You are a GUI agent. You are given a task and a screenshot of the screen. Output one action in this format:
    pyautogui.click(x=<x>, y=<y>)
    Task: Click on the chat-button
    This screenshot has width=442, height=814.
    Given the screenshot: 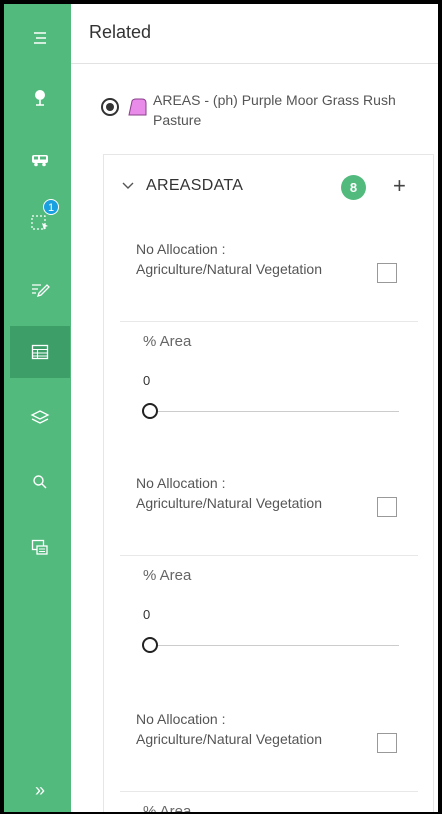 What is the action you would take?
    pyautogui.click(x=40, y=548)
    